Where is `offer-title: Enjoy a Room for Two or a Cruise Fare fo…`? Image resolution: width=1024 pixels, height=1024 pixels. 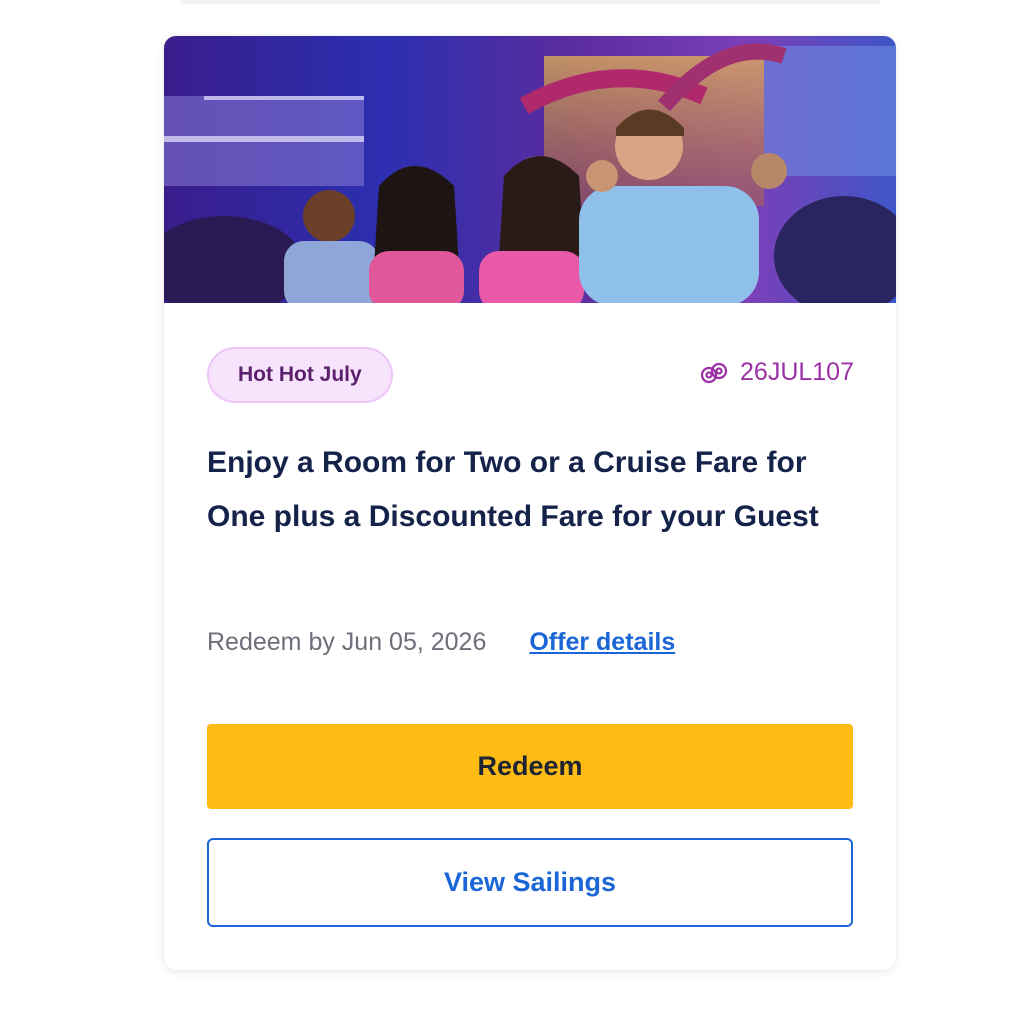
offer-title: Enjoy a Room for Two or a Cruise Fare fo… is located at coordinates (513, 489).